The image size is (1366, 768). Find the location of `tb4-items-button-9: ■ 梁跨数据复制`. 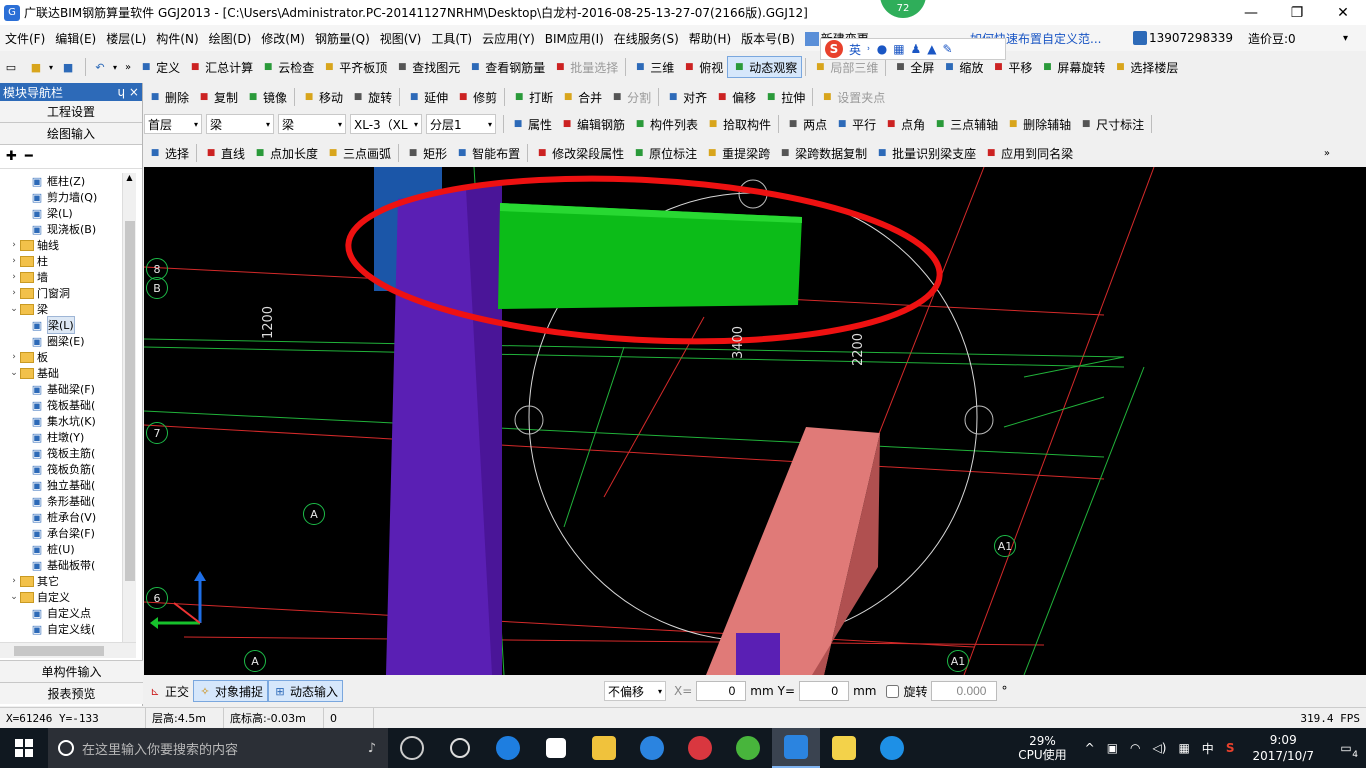

tb4-items-button-9: ■ 梁跨数据复制 is located at coordinates (822, 153).